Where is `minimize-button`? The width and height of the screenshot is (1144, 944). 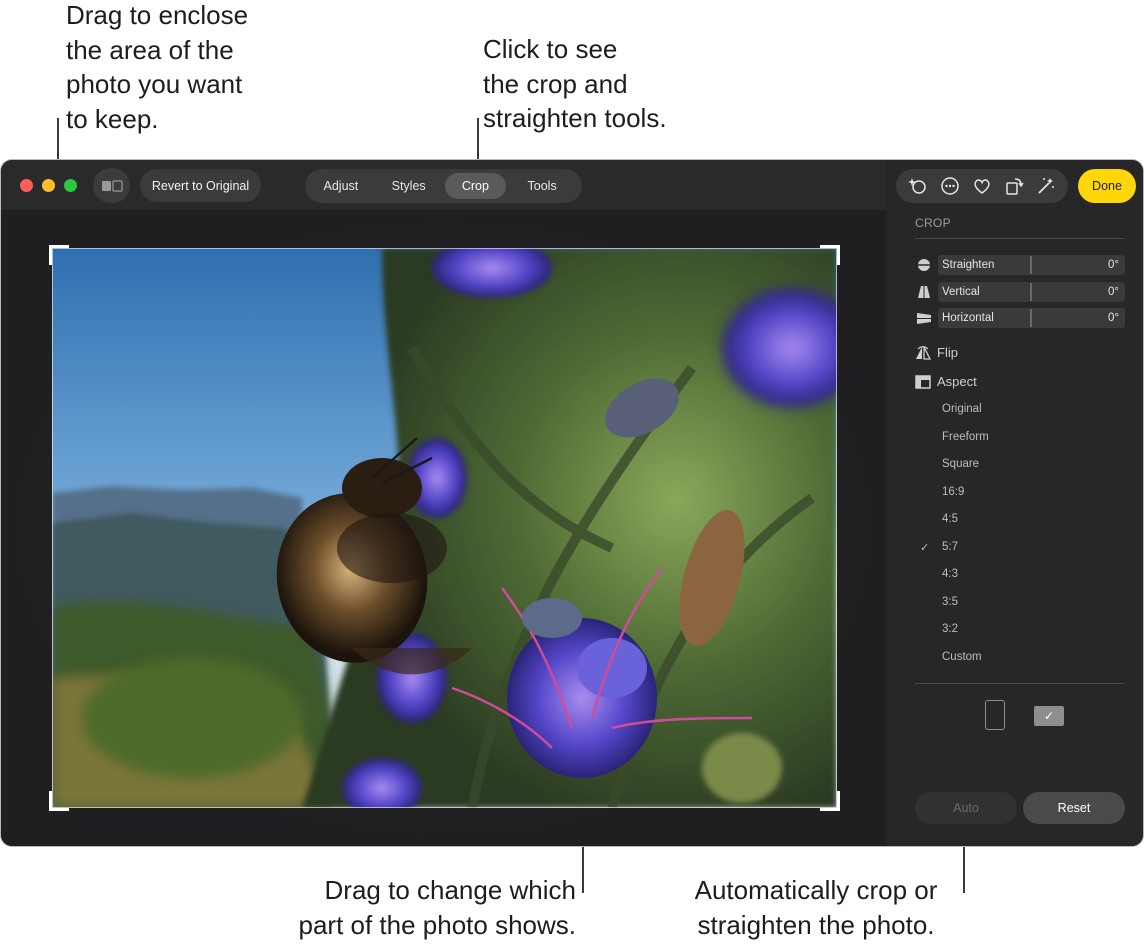
minimize-button is located at coordinates (48, 185).